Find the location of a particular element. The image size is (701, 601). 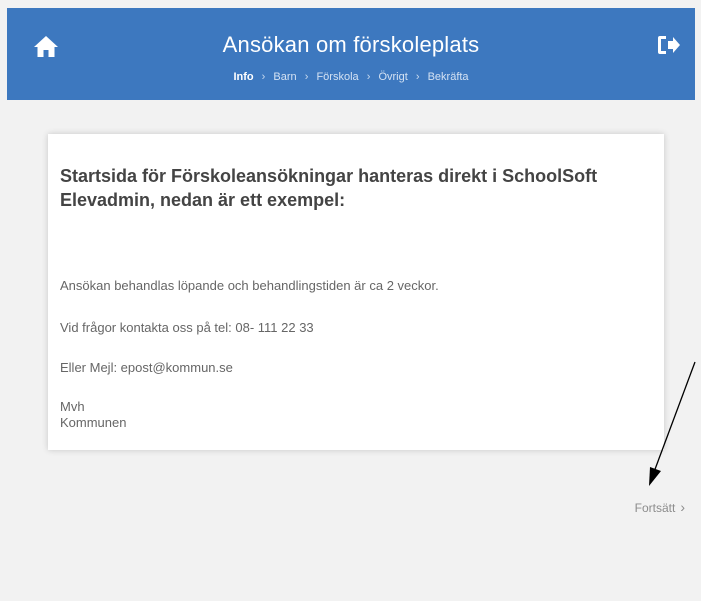

contact-email-text: Eller Mejl: epost@kommun.se is located at coordinates (146, 367).